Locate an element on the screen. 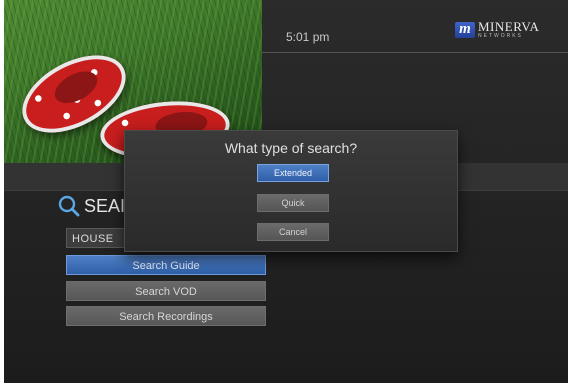 Image resolution: width=572 pixels, height=383 pixels. search-icon is located at coordinates (69, 206).